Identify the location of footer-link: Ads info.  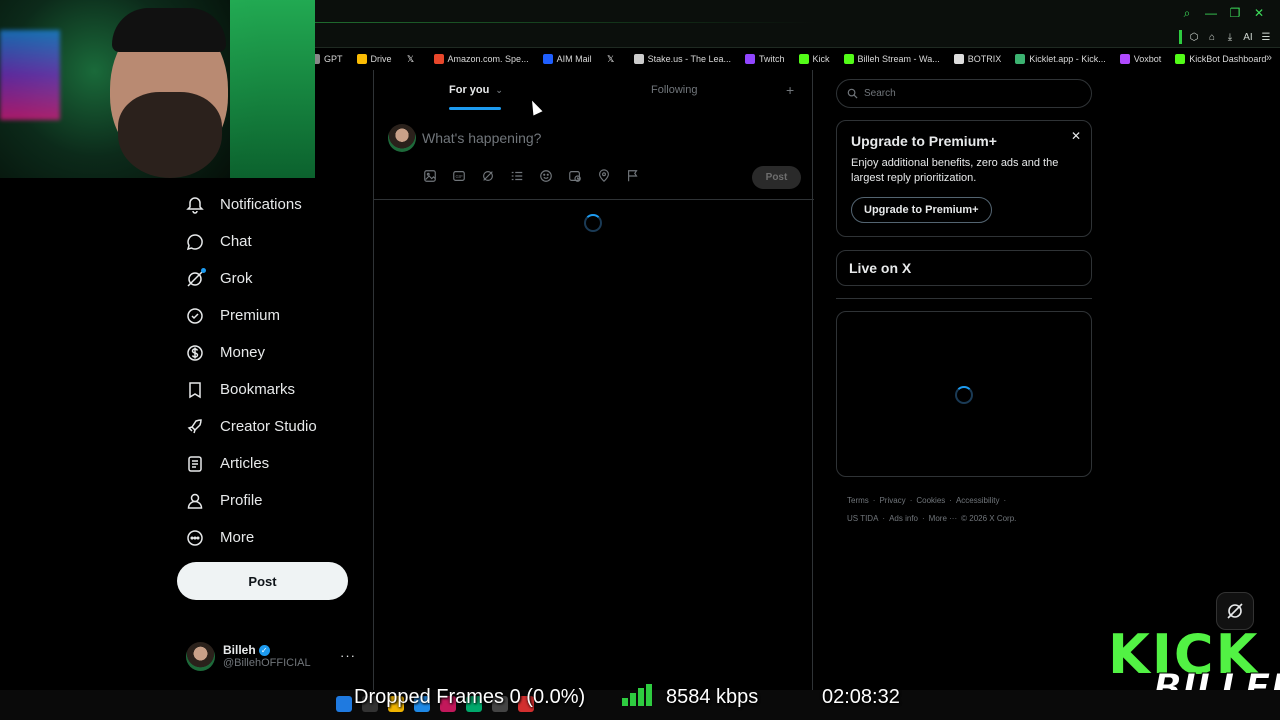
(903, 518).